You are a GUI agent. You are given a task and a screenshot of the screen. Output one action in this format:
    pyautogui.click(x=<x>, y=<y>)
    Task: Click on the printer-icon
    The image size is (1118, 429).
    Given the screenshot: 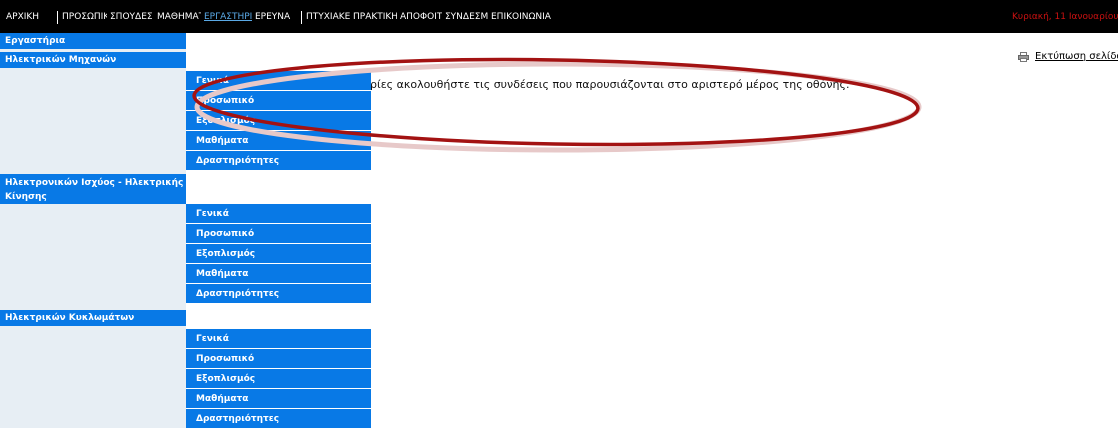 What is the action you would take?
    pyautogui.click(x=1023, y=57)
    